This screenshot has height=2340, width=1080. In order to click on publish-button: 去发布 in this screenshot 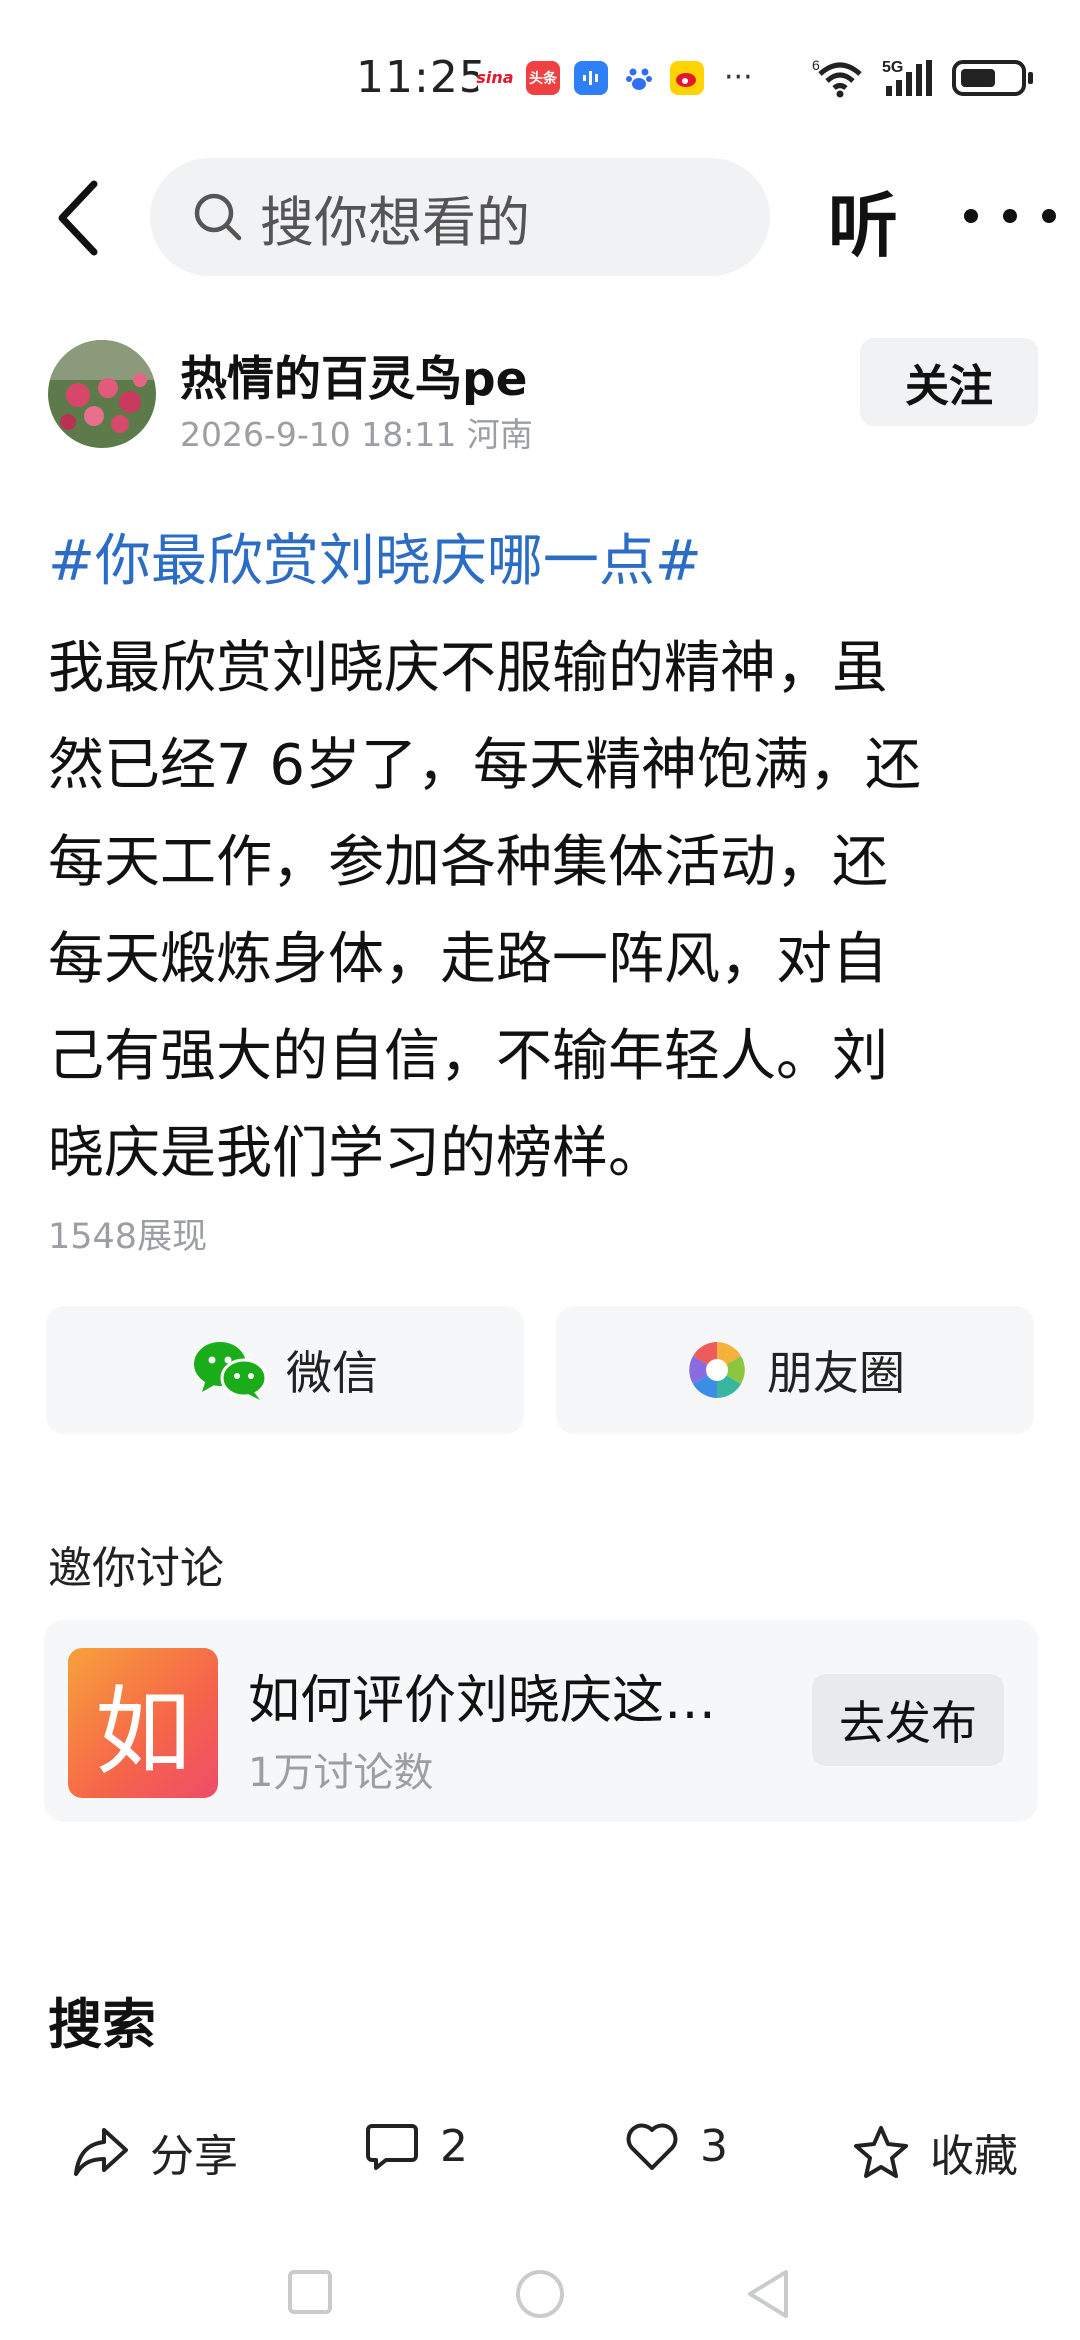, I will do `click(908, 1720)`.